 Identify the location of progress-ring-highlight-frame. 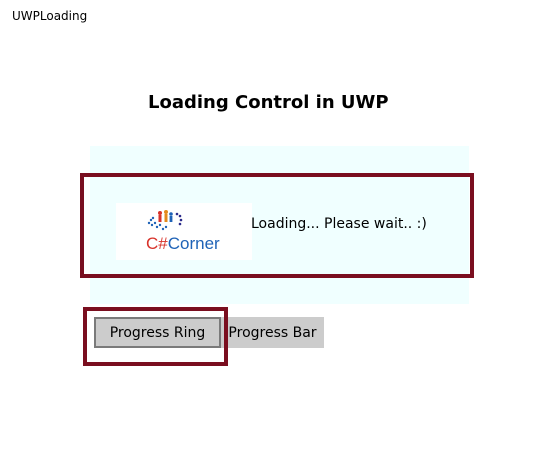
(155, 336).